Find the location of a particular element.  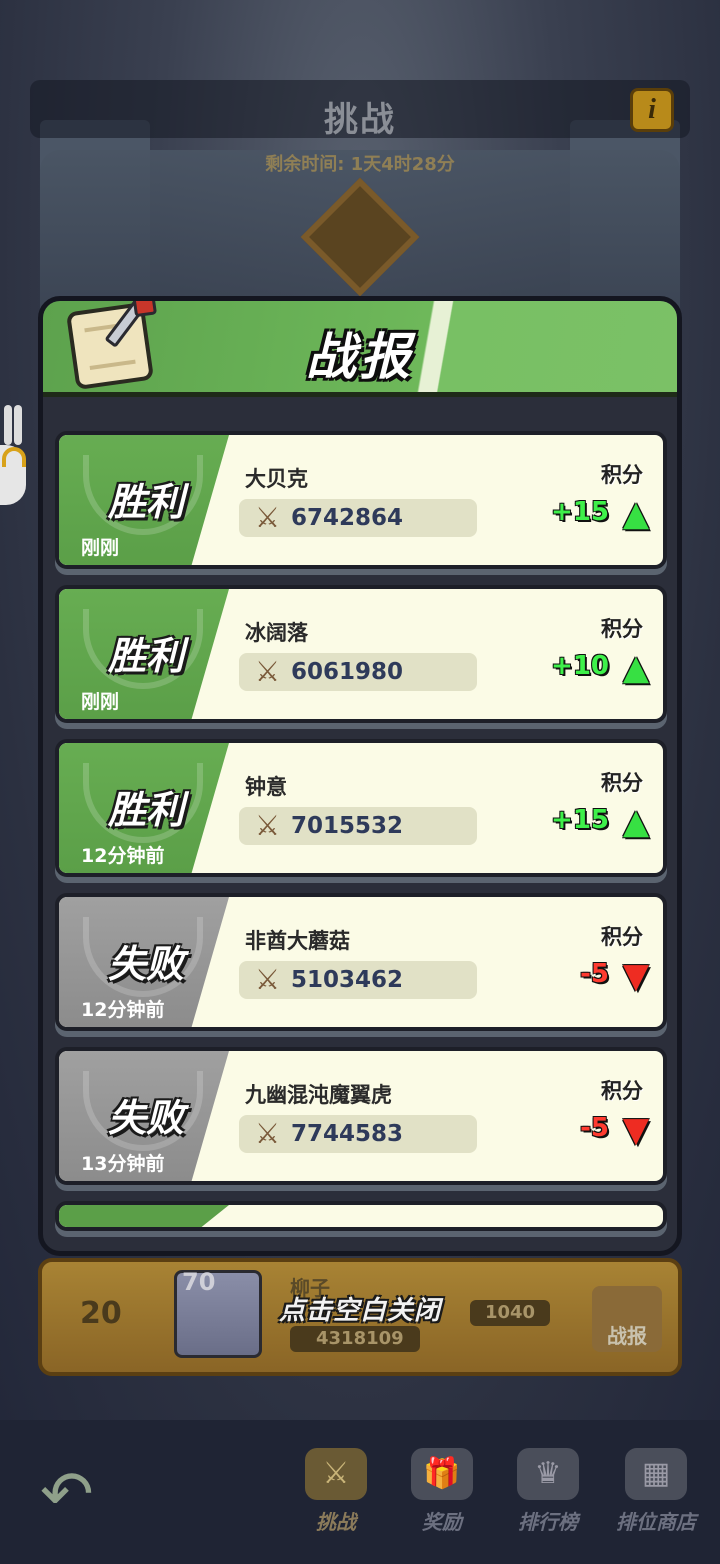

opponent-power: 7744583 is located at coordinates (347, 1134).